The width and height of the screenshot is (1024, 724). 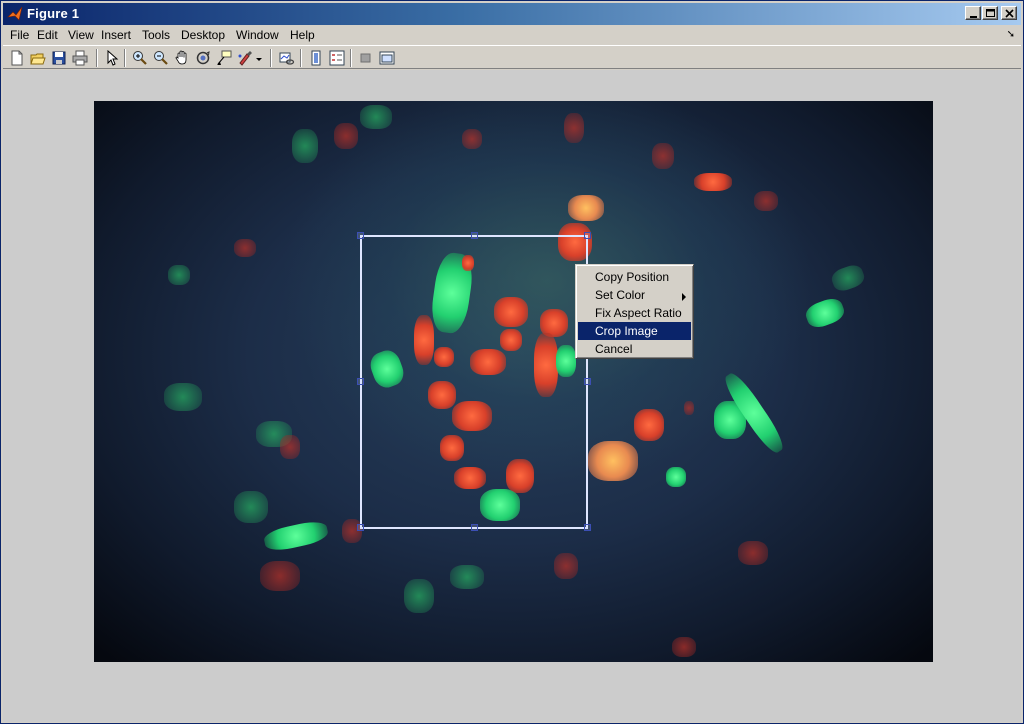 I want to click on menu-item-set-color: Set Color, so click(x=634, y=295).